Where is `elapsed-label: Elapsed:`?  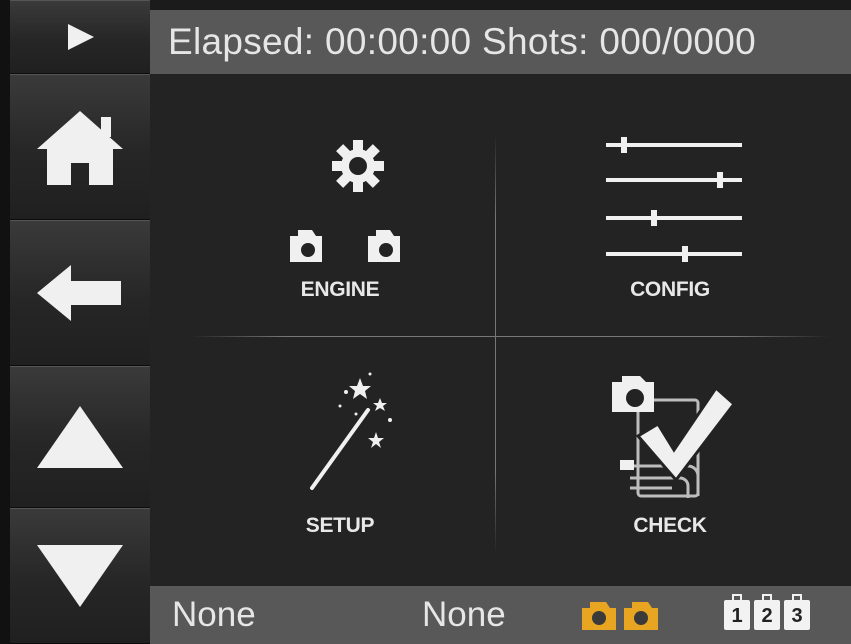 elapsed-label: Elapsed: is located at coordinates (241, 41).